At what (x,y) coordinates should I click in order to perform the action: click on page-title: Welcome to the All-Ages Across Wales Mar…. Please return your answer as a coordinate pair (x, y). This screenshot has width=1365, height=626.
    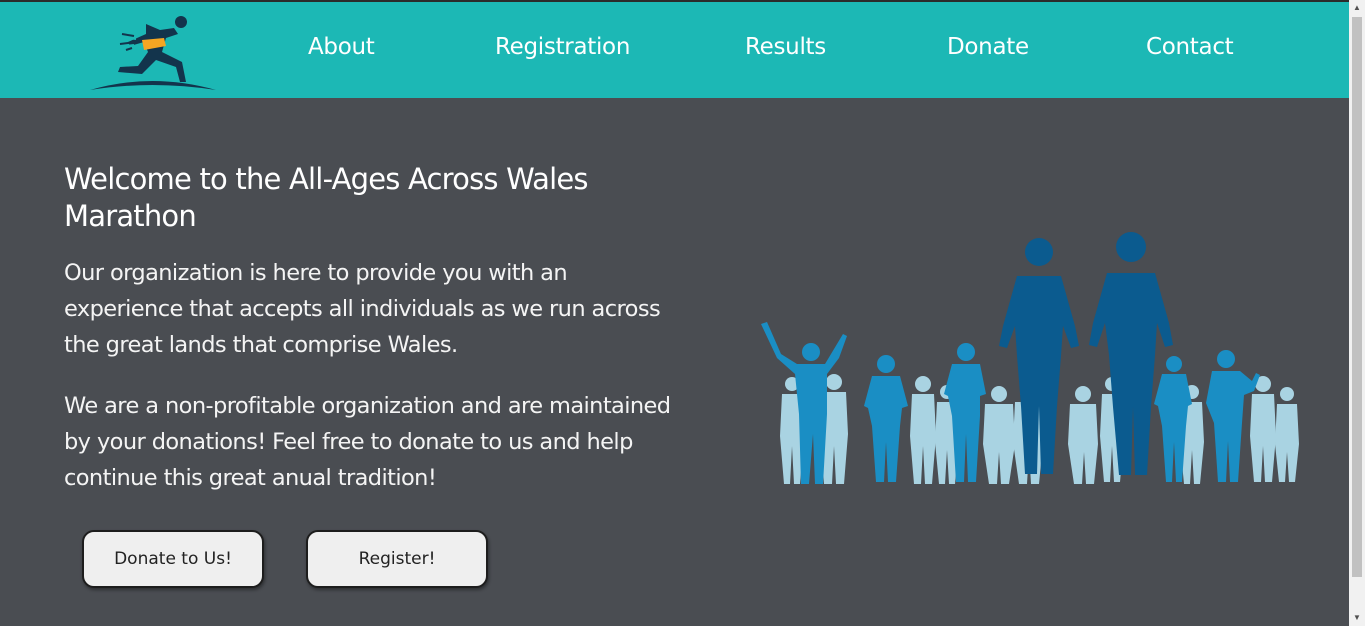
    Looking at the image, I should click on (326, 197).